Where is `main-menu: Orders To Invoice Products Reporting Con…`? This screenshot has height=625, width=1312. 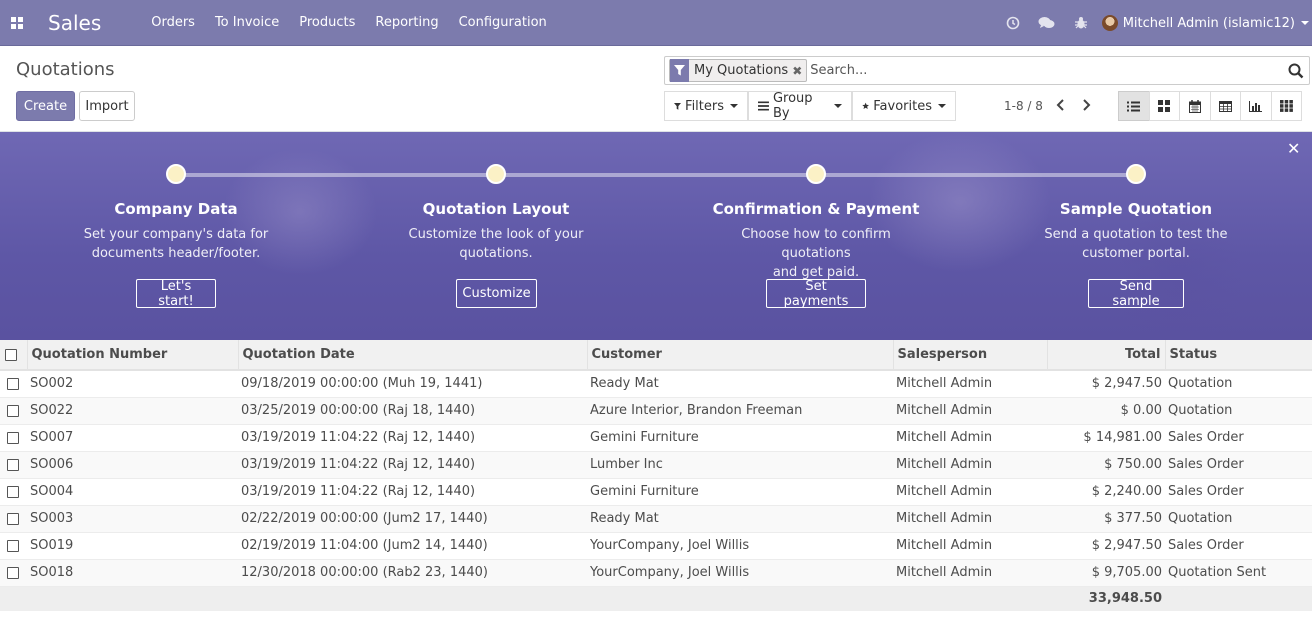
main-menu: Orders To Invoice Products Reporting Con… is located at coordinates (349, 22).